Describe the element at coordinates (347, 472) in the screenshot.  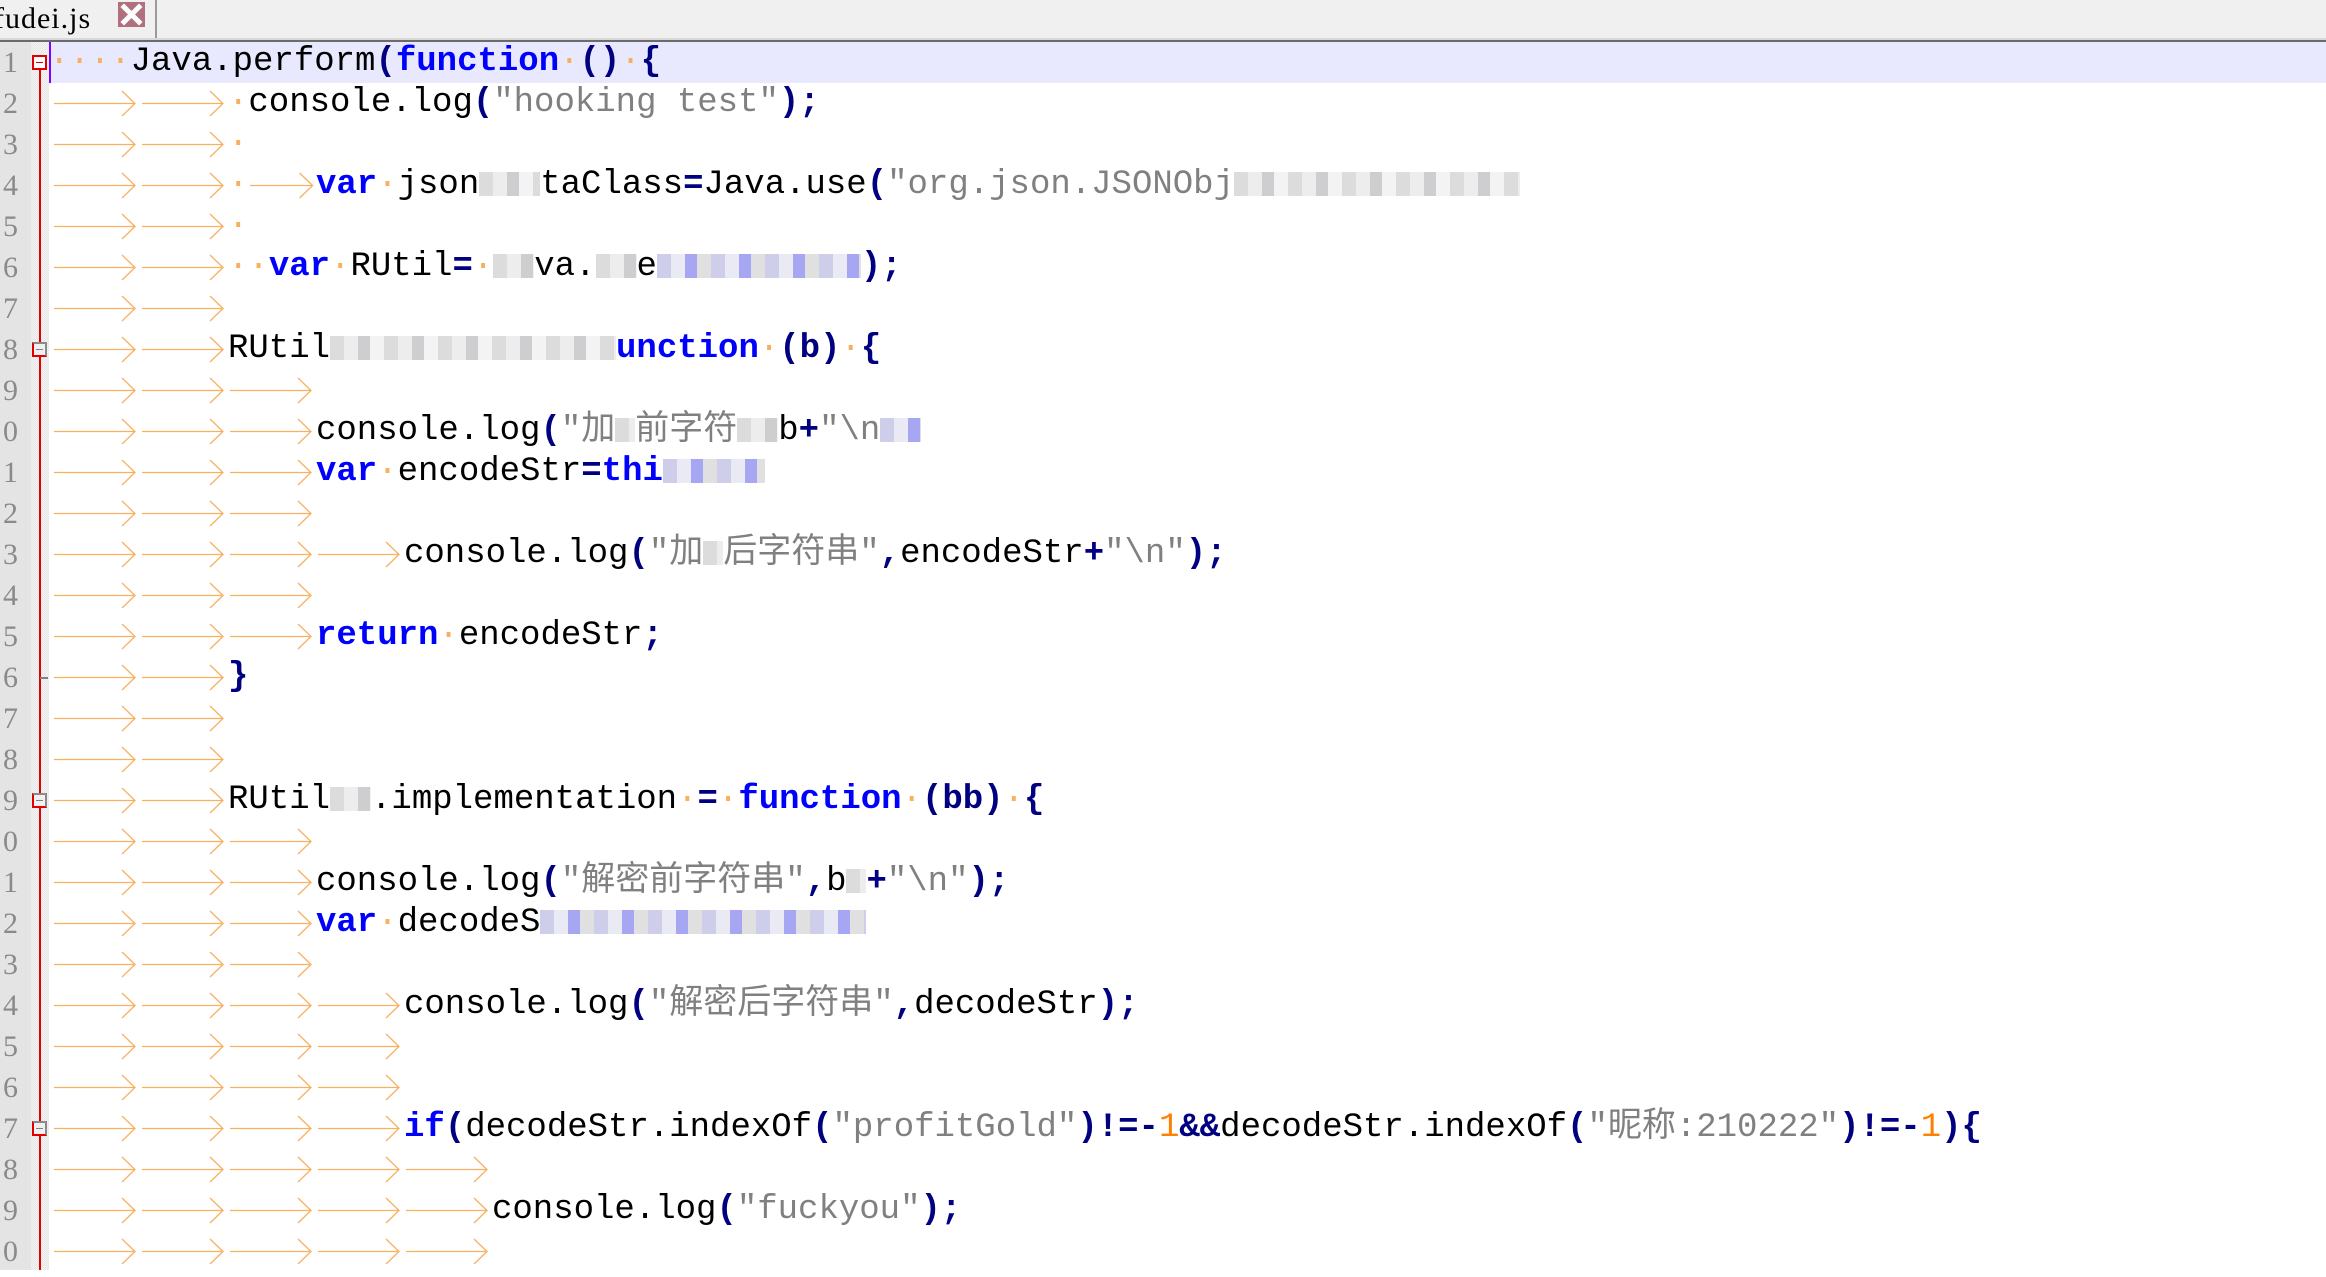
I see `keyword: var` at that location.